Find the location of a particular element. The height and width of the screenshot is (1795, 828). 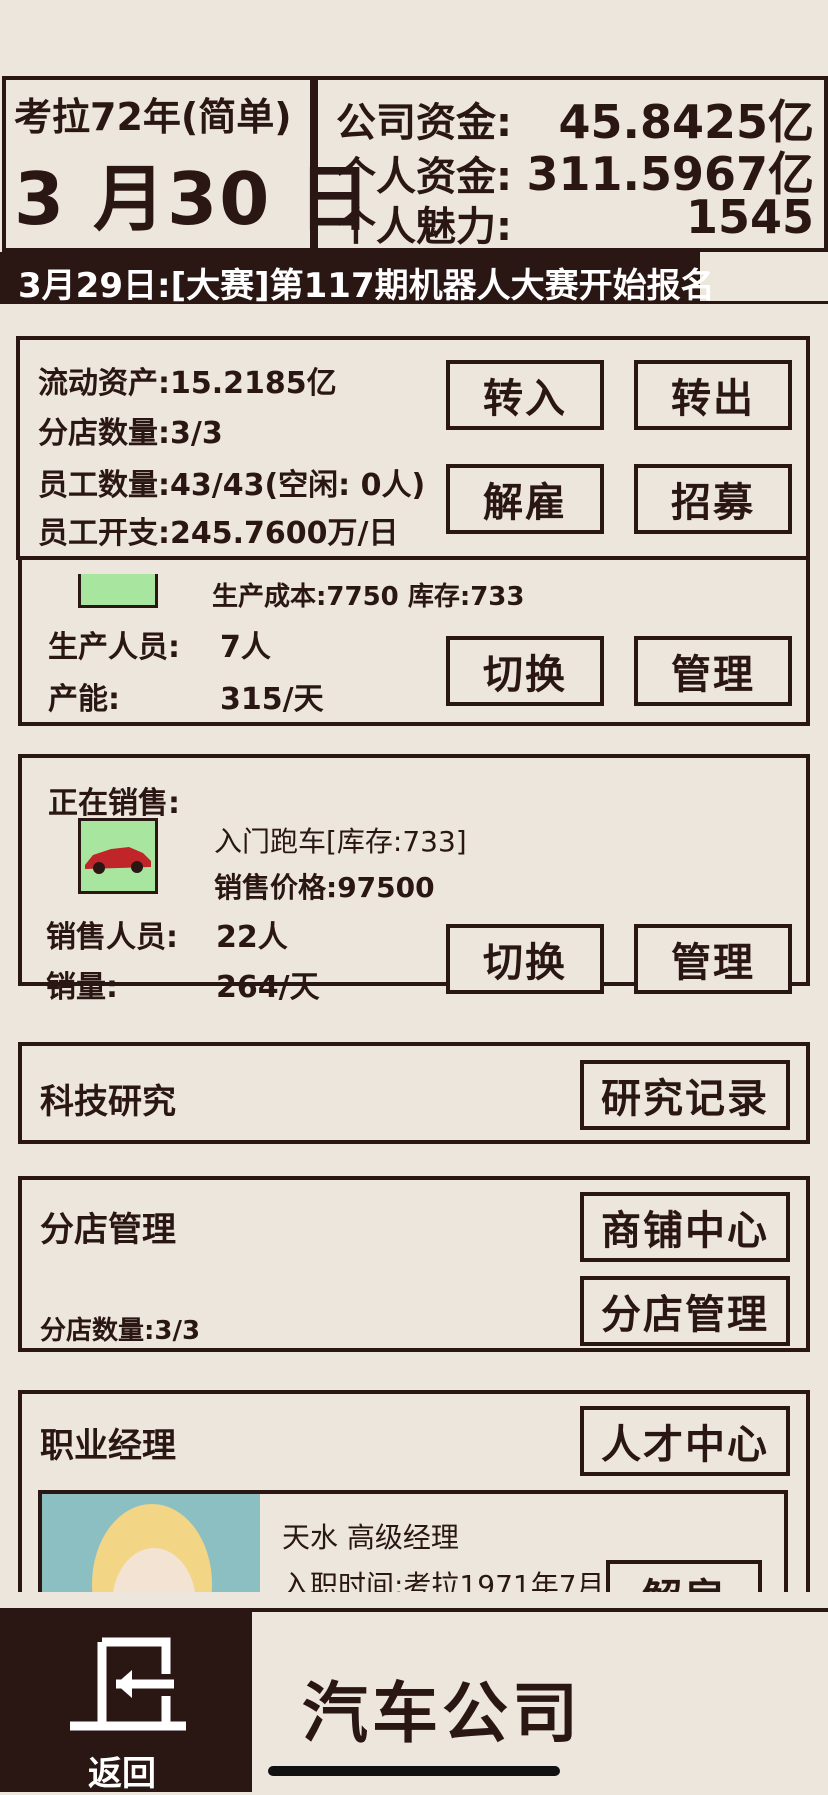

branch-count-footer: 分店数量:3/3 is located at coordinates (120, 1331).